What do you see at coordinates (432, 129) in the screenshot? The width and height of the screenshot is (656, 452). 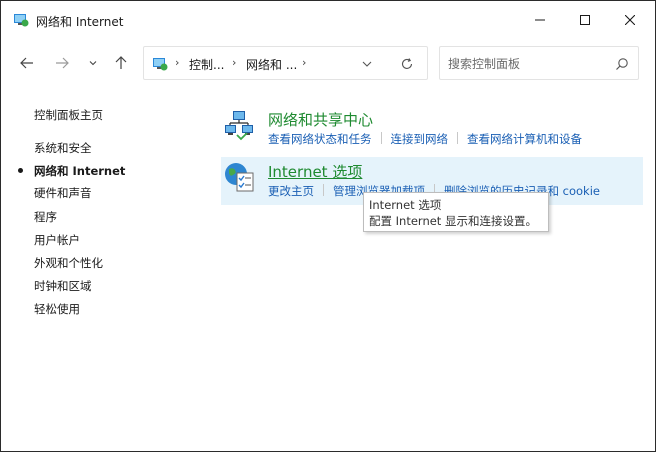 I see `category-network-sharing-center: 网络和共享中心 查看网络状态和任务 连接到网络 查看网络计算机和设备` at bounding box center [432, 129].